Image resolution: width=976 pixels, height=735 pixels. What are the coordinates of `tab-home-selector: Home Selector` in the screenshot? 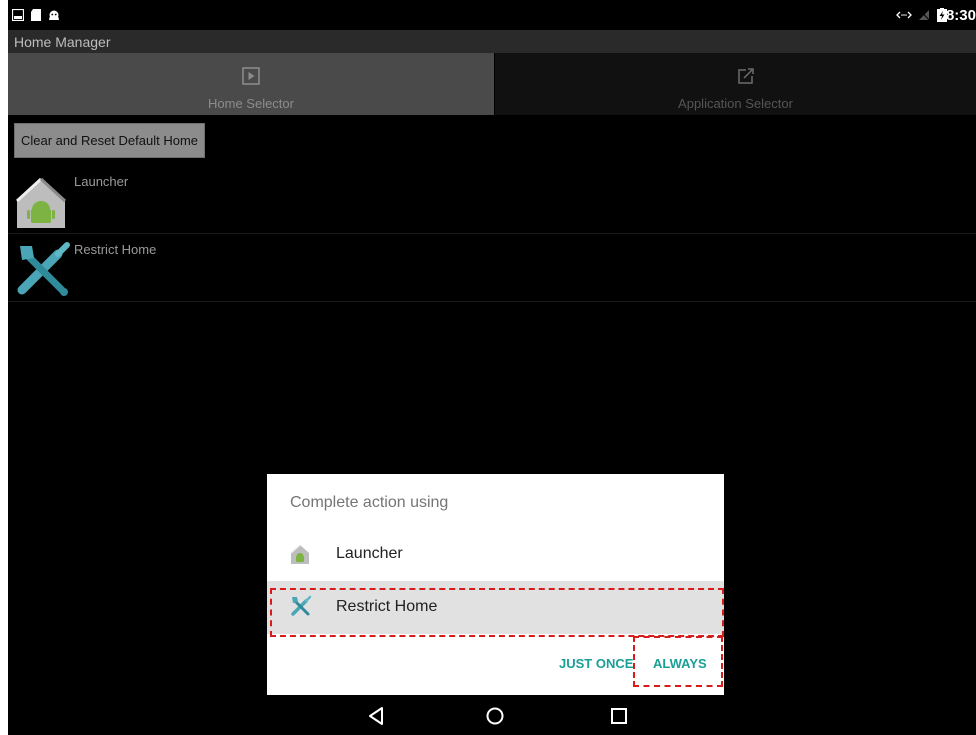 It's located at (251, 84).